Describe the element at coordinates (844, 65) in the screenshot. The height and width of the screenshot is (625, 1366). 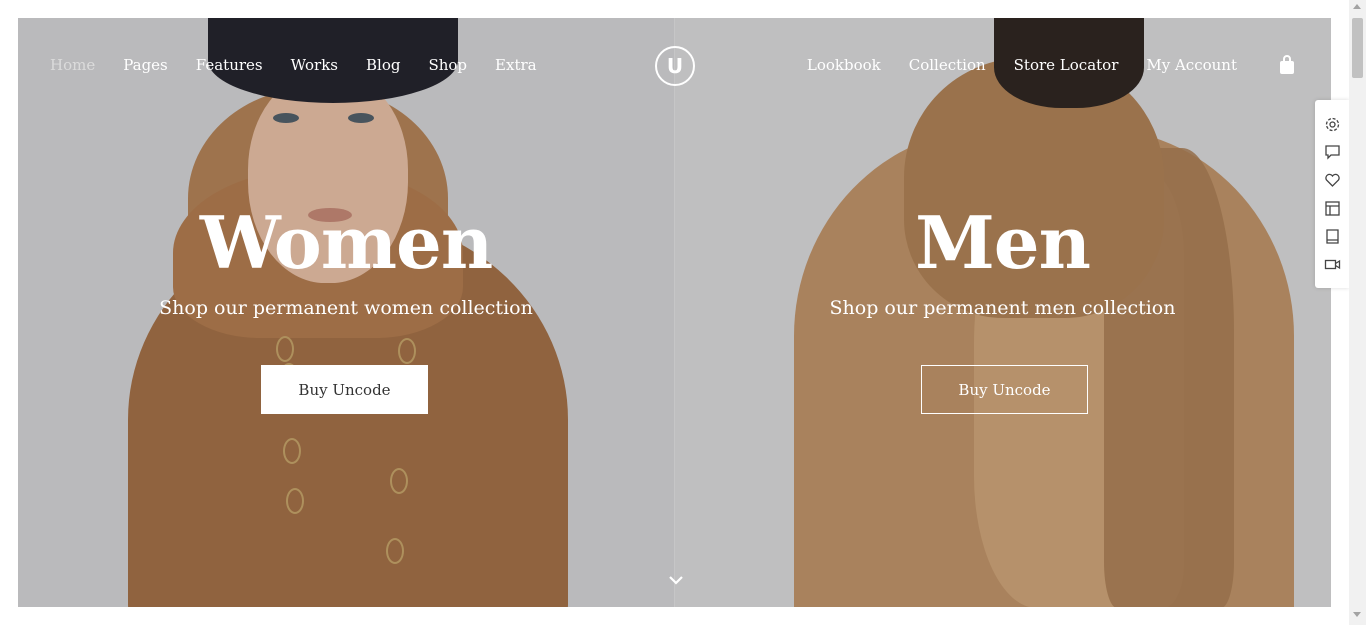
I see `nav-lookbook: Lookbook` at that location.